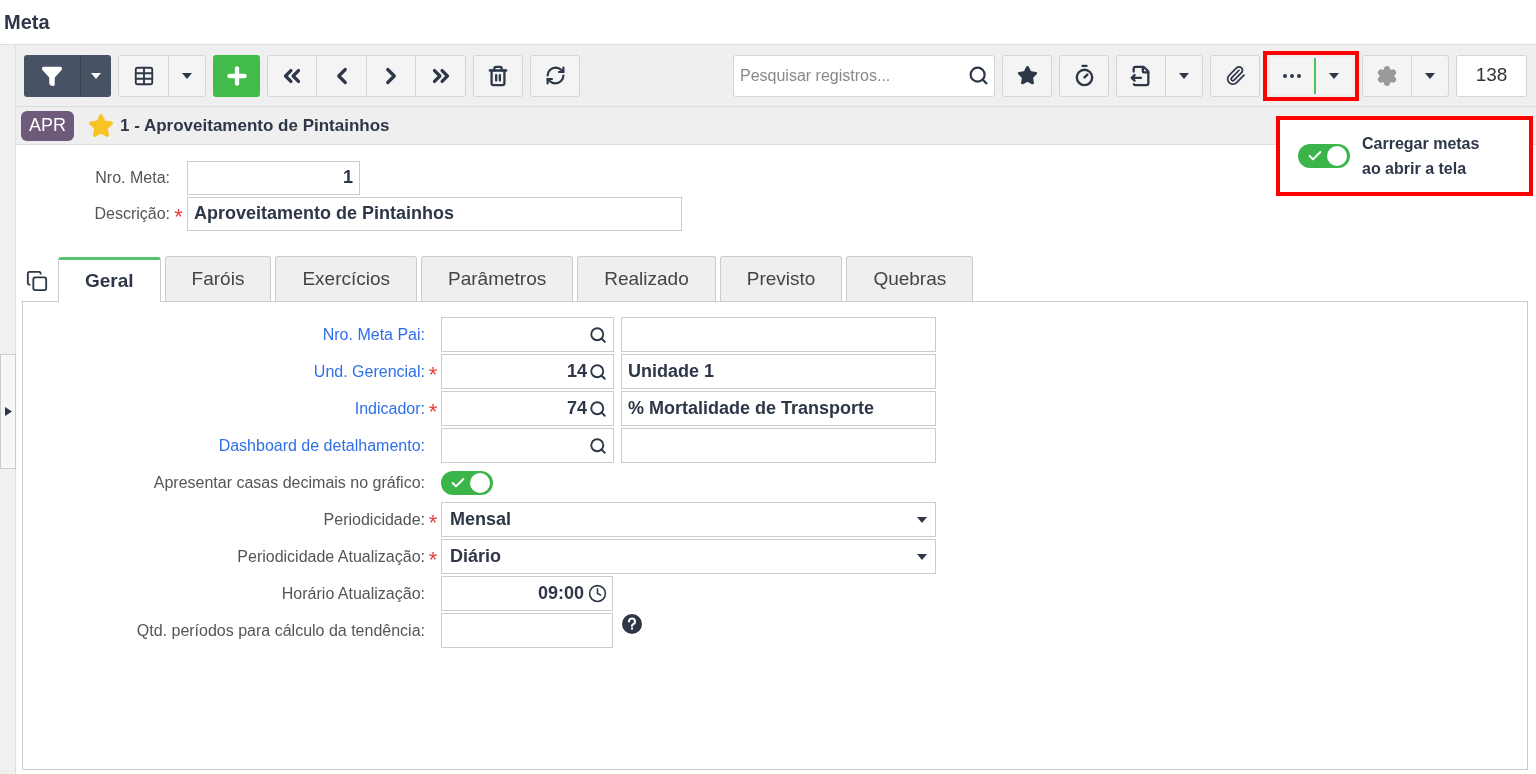 This screenshot has width=1536, height=774. Describe the element at coordinates (632, 624) in the screenshot. I see `help-icon` at that location.